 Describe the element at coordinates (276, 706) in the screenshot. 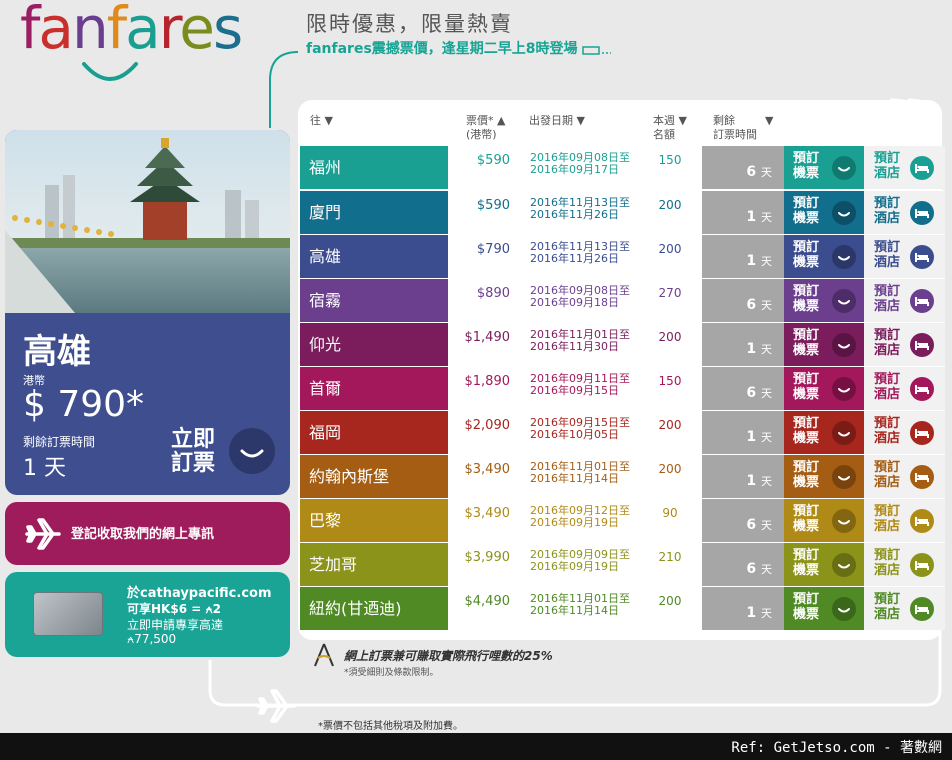

I see `route-airplane-icon` at that location.